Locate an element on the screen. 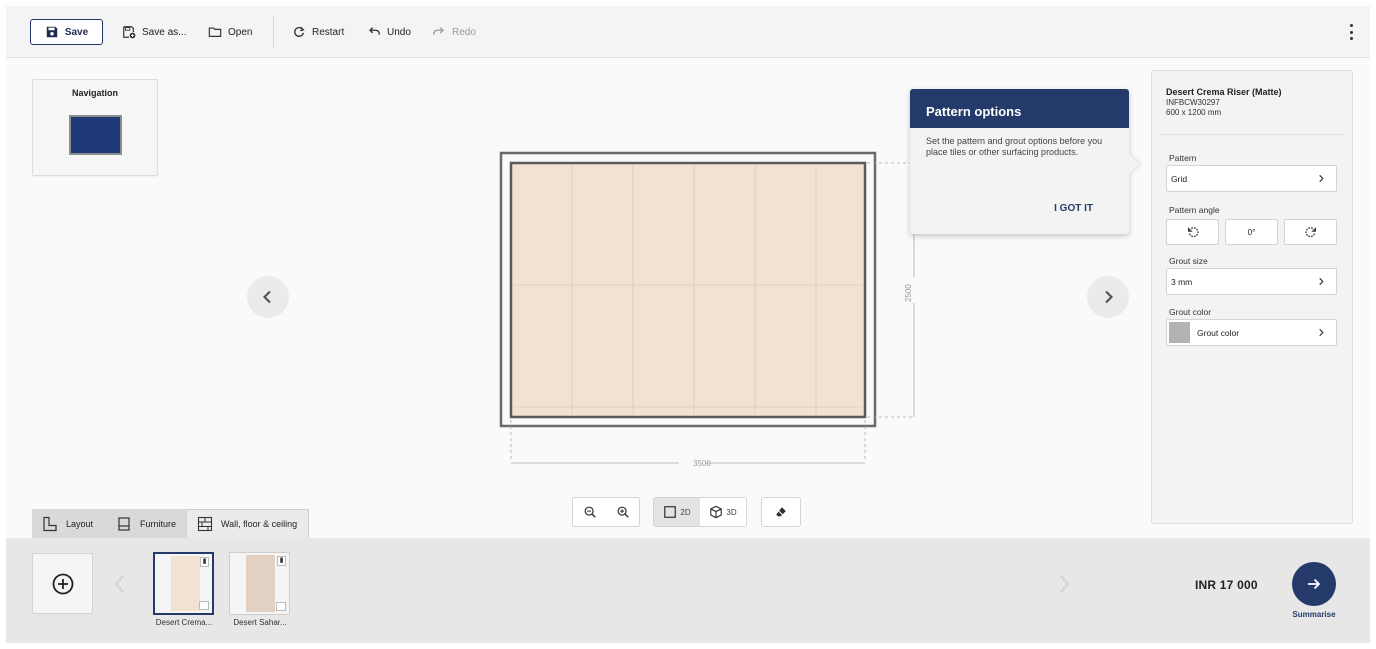 Image resolution: width=1376 pixels, height=649 pixels. zoom-out-button is located at coordinates (589, 512).